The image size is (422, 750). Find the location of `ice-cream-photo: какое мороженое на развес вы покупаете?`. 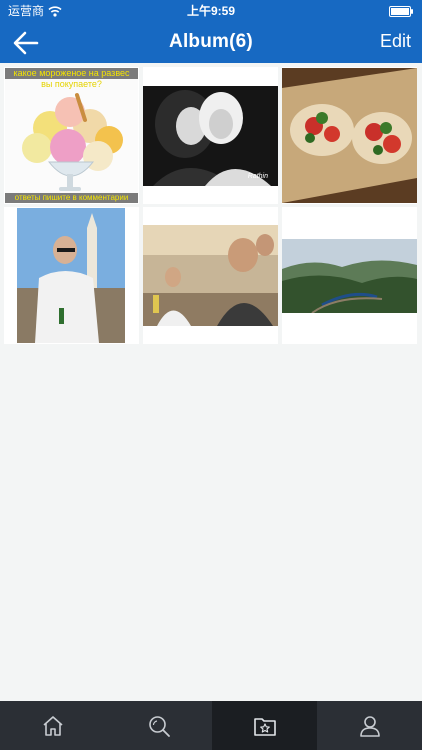

ice-cream-photo: какое мороженое на развес вы покупаете? is located at coordinates (71, 135).